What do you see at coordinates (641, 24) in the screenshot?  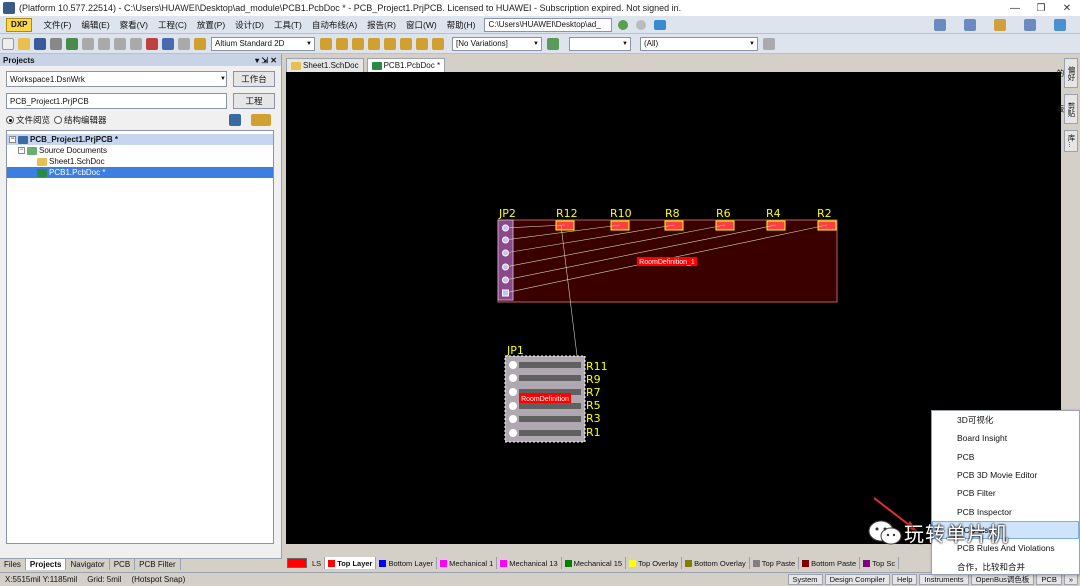 I see `forward-icon` at bounding box center [641, 24].